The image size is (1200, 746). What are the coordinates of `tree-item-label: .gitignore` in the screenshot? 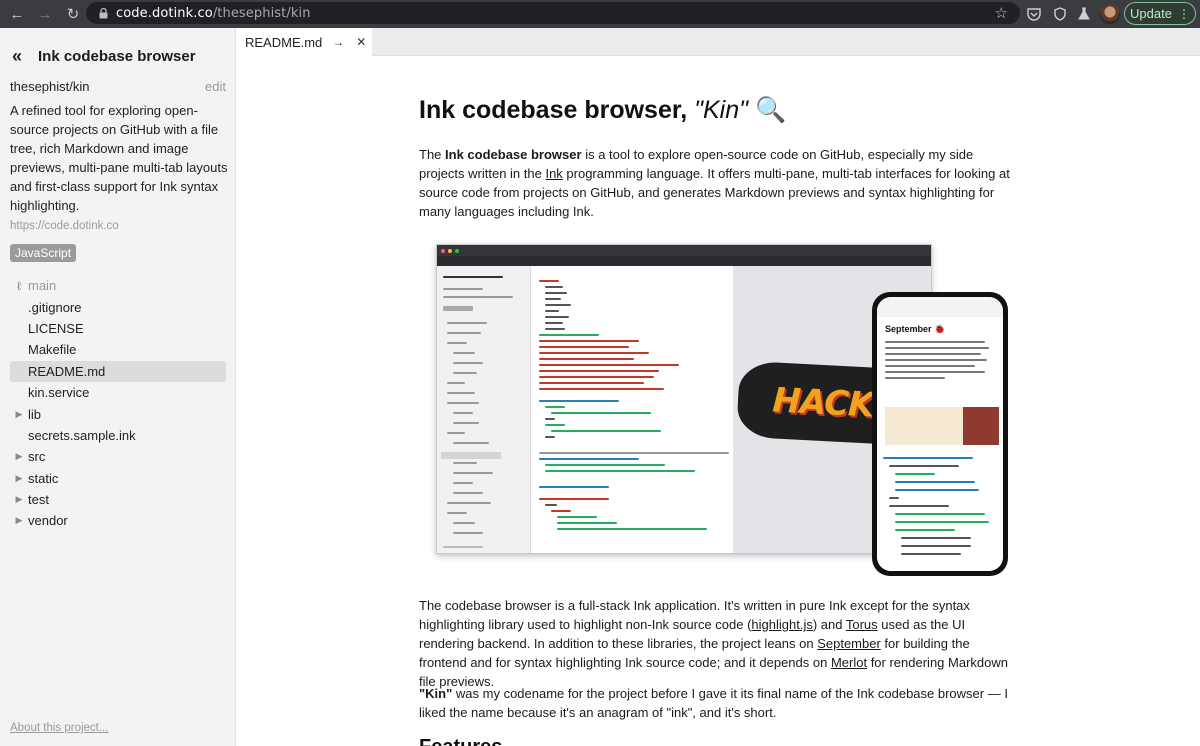 It's located at (55, 307).